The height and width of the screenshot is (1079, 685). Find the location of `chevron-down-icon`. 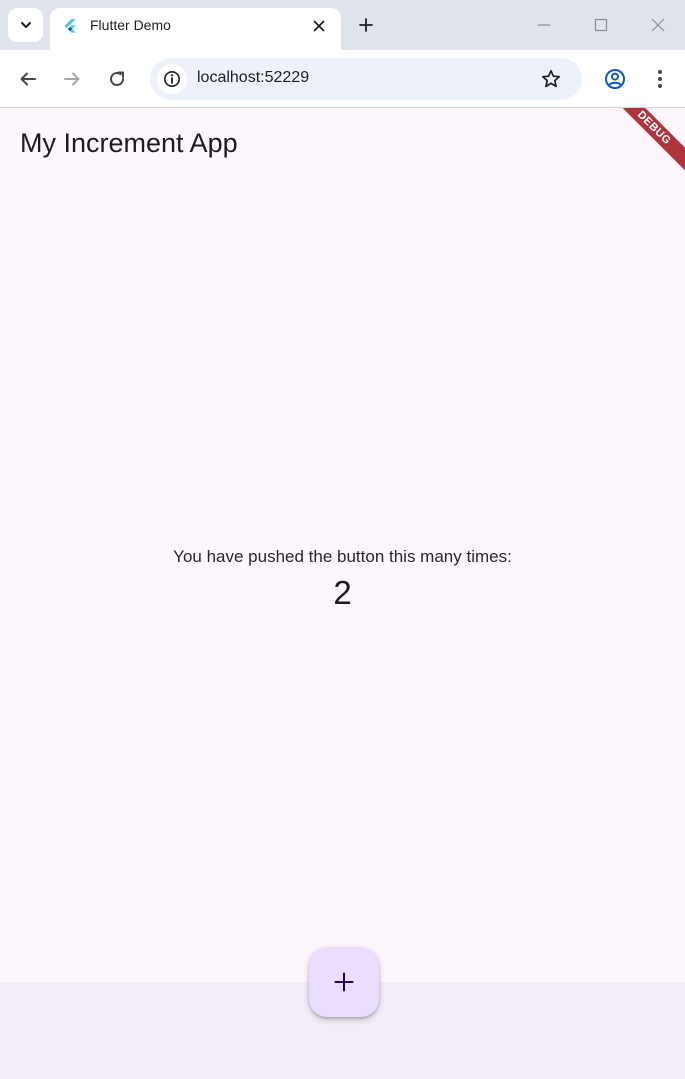

chevron-down-icon is located at coordinates (25, 25).